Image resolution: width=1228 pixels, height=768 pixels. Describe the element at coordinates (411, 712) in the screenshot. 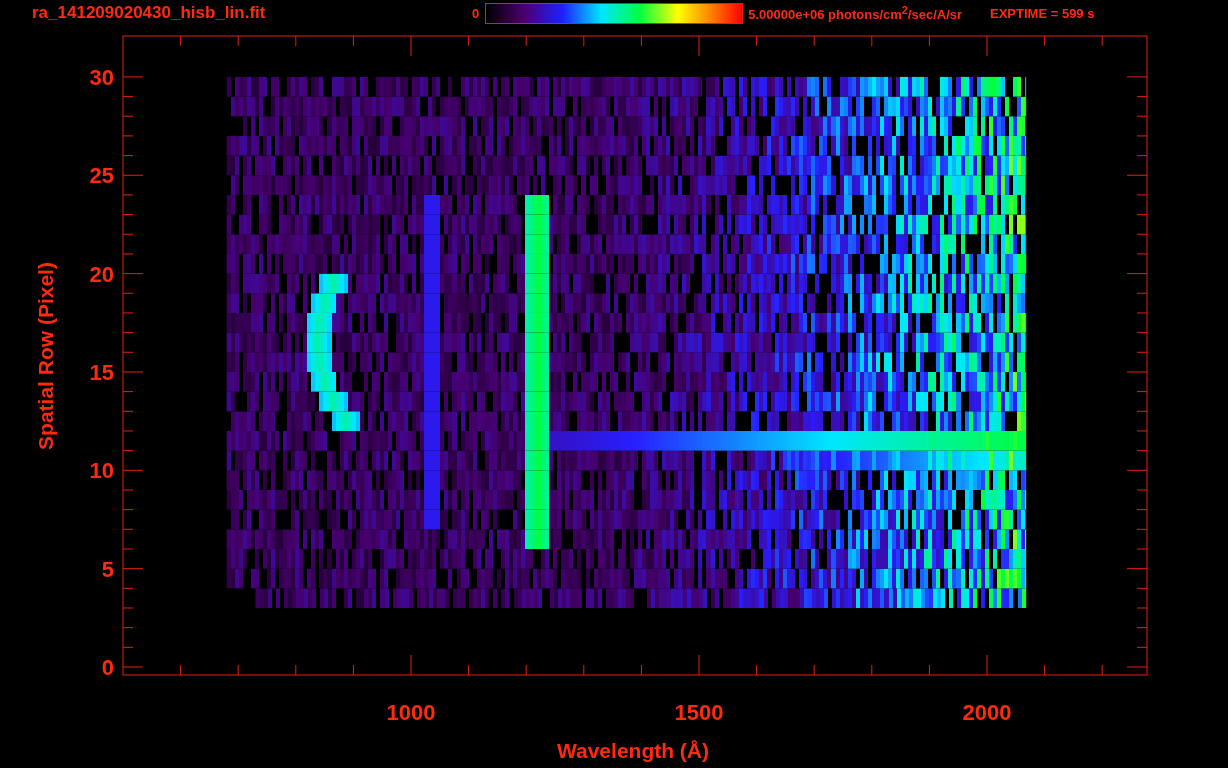

I see `x-tick-label: 1000` at that location.